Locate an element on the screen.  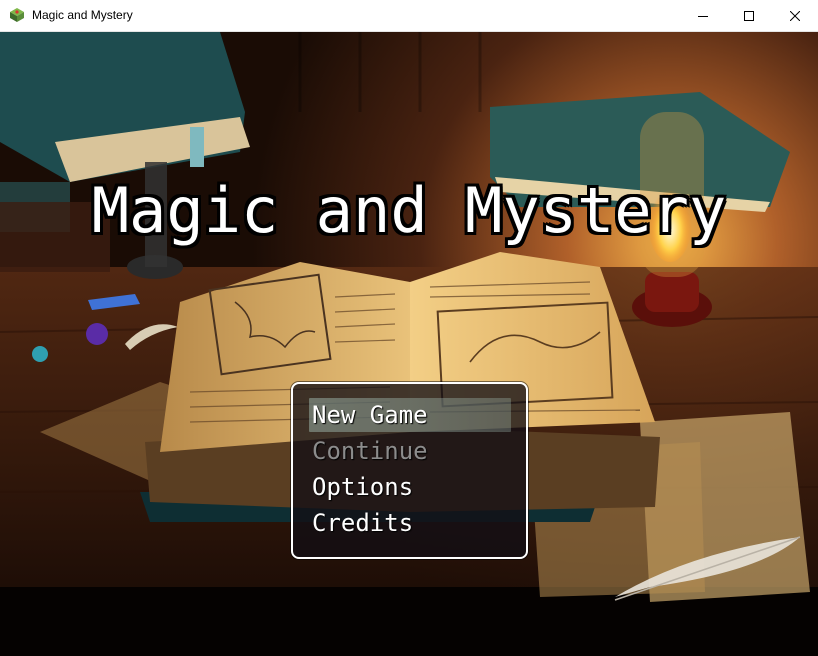
maximize-icon is located at coordinates (749, 15).